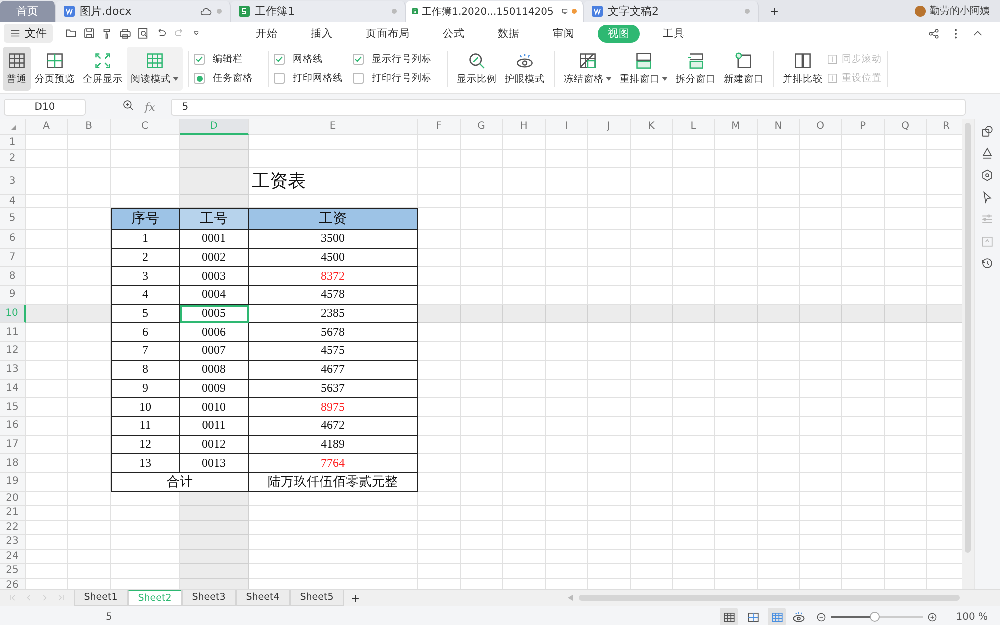  Describe the element at coordinates (524, 127) in the screenshot. I see `column-header: H` at that location.